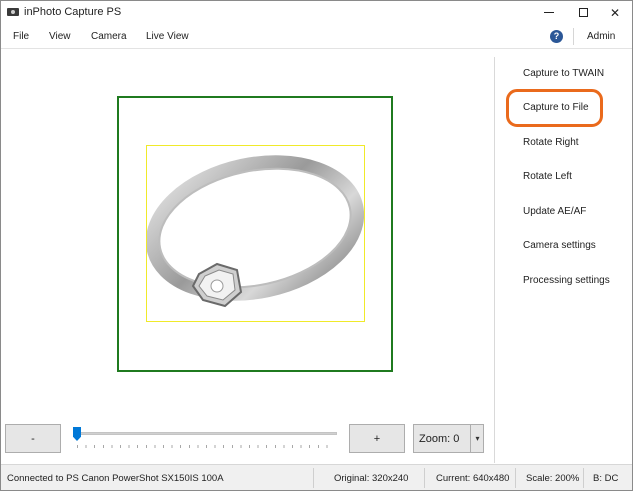 This screenshot has height=491, width=633. Describe the element at coordinates (566, 280) in the screenshot. I see `processing-settings-button: Processing settings` at that location.